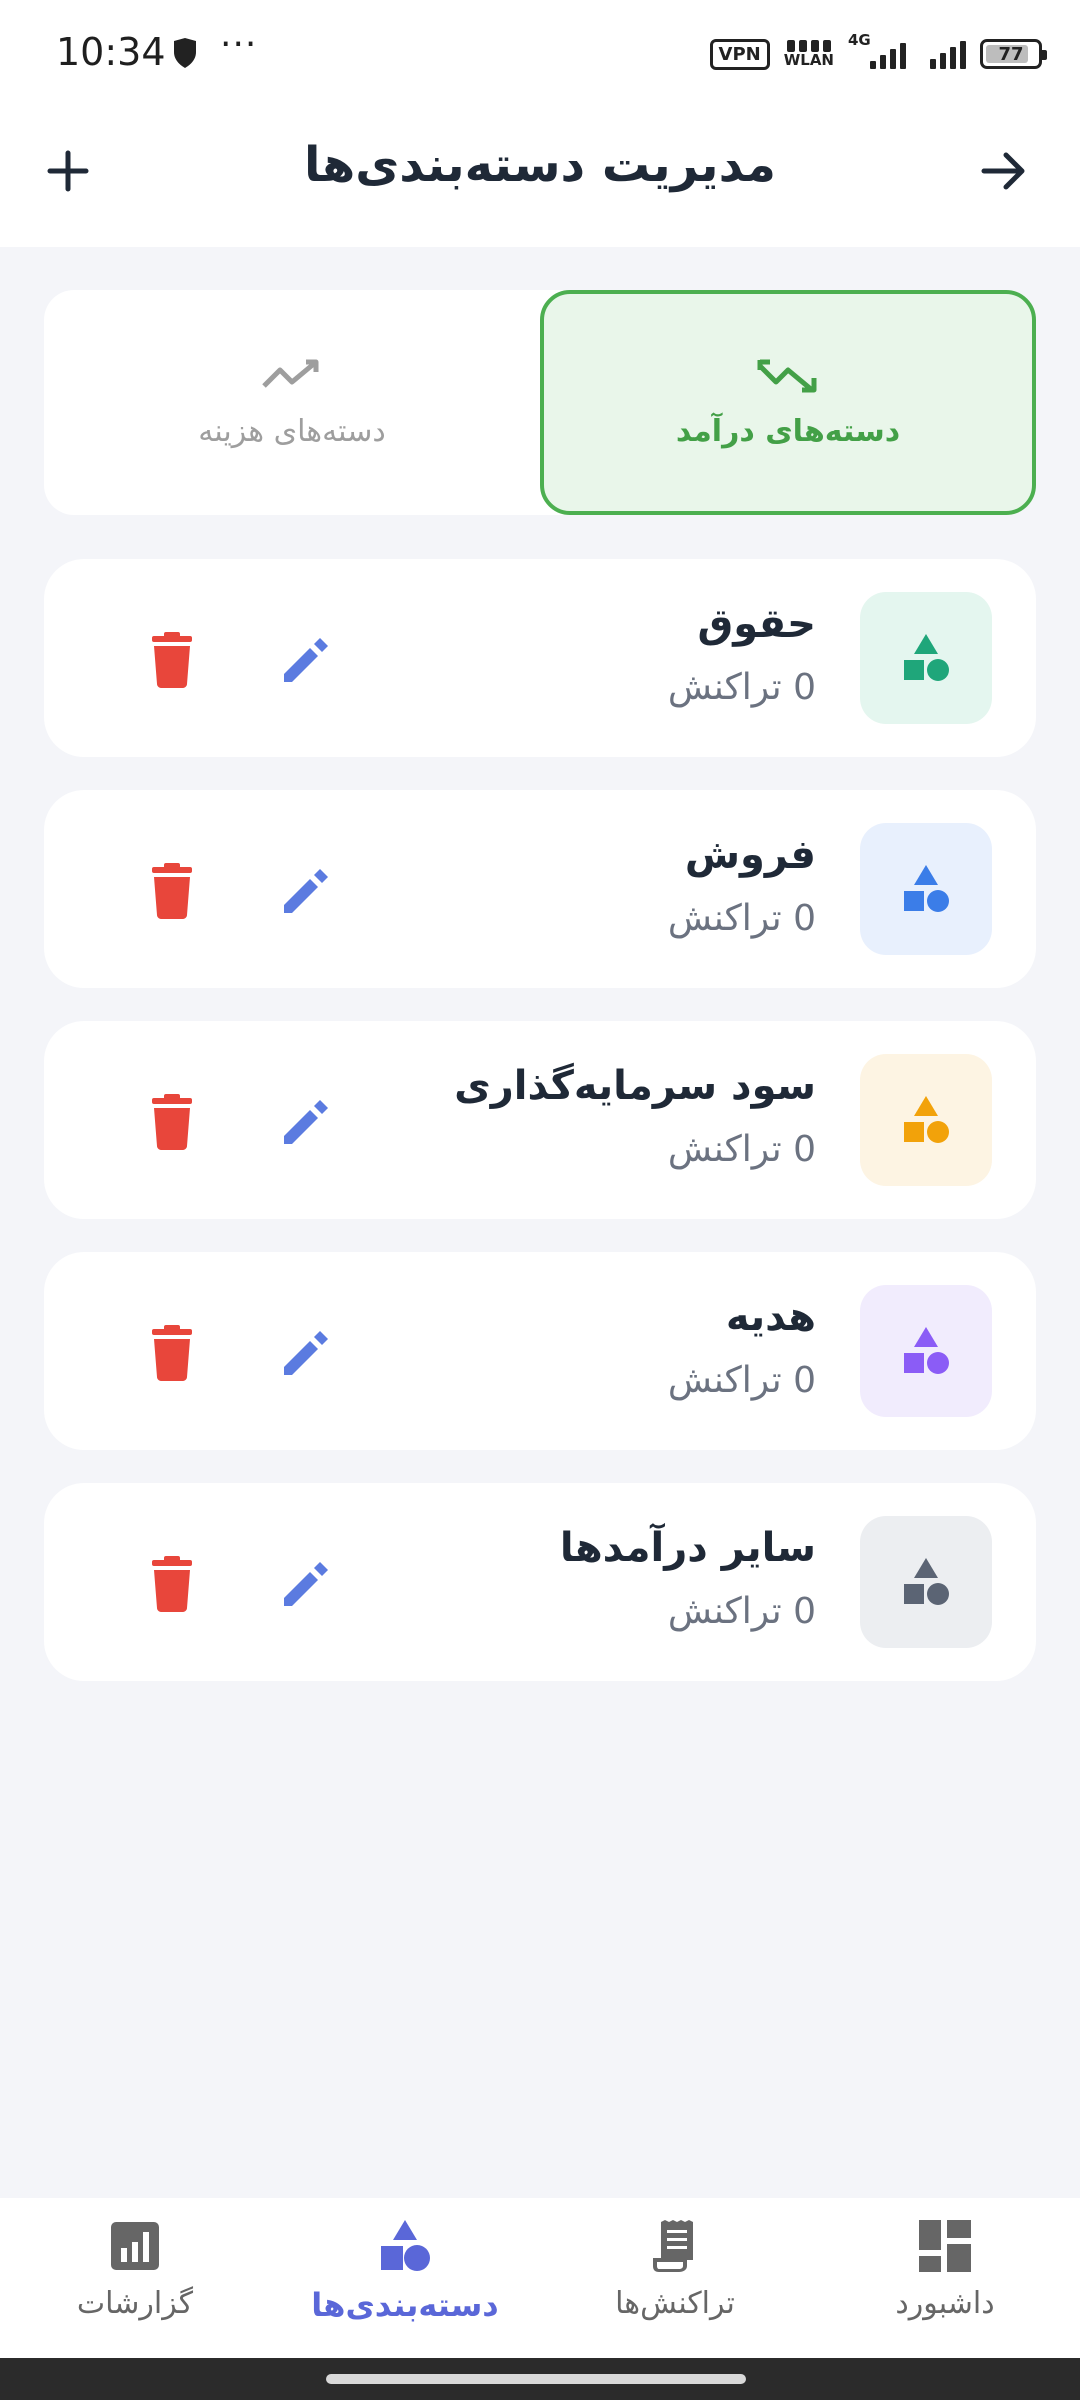 The image size is (1080, 2400). Describe the element at coordinates (808, 60) in the screenshot. I see `wlan-label: WLAN` at that location.